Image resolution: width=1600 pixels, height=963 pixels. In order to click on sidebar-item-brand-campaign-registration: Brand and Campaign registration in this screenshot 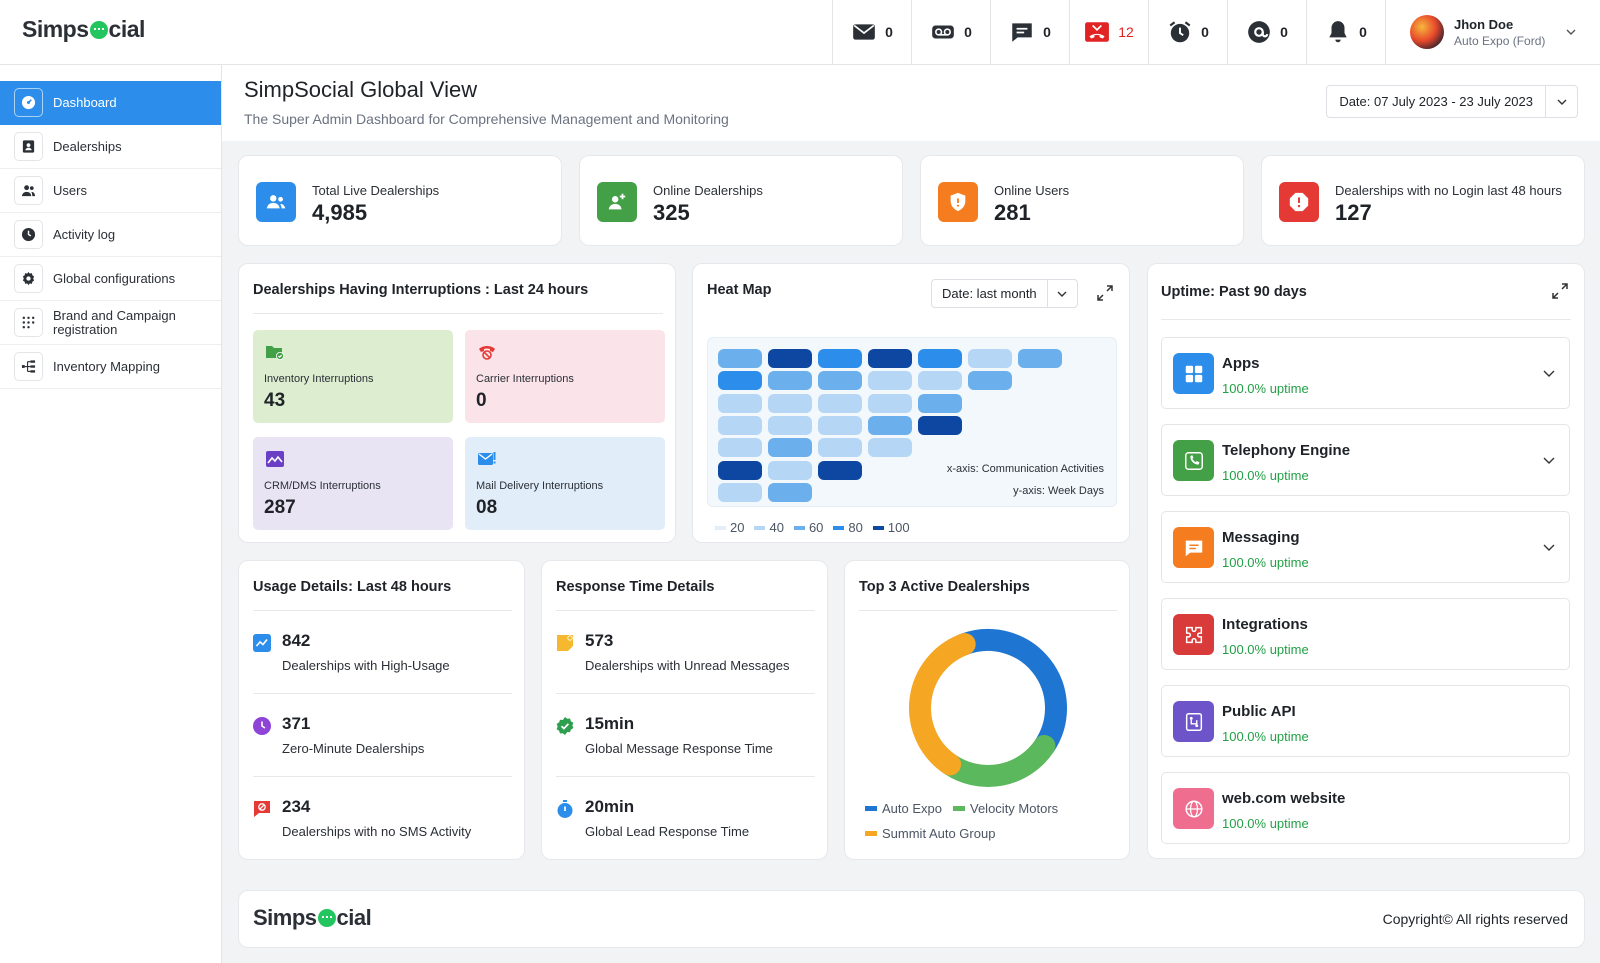, I will do `click(110, 323)`.